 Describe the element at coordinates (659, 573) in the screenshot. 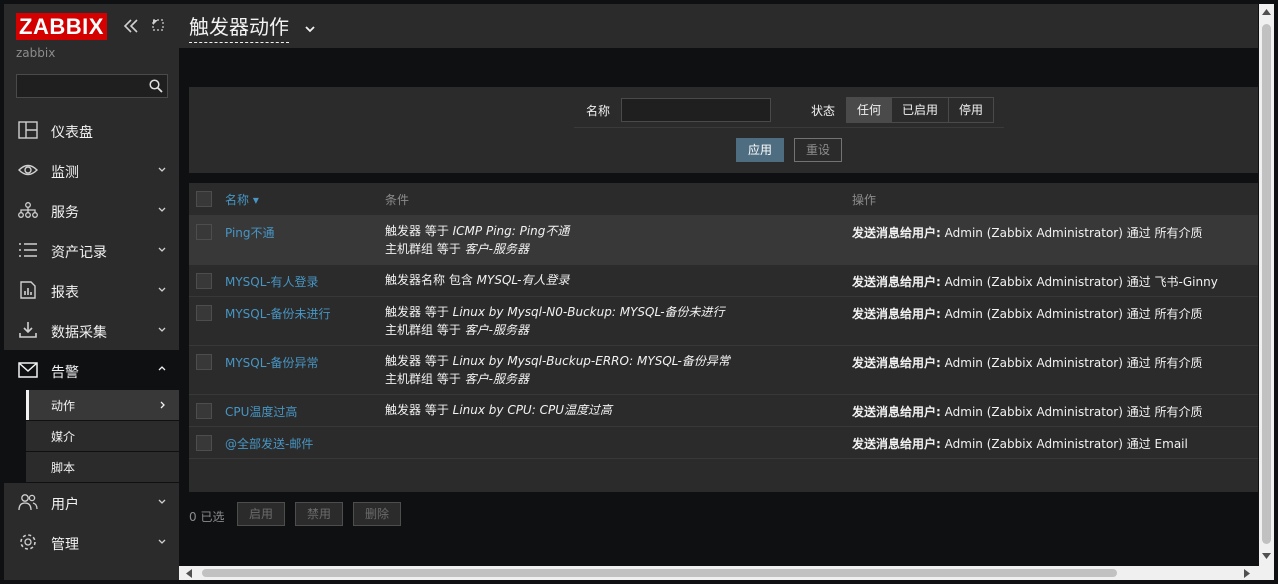

I see `horizontal-scroll-thumb` at that location.